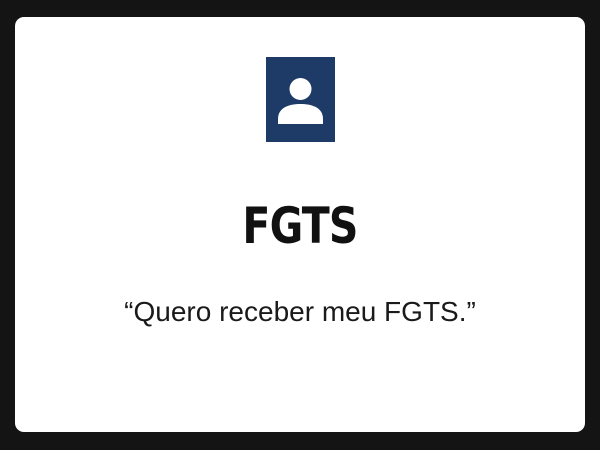  Describe the element at coordinates (300, 99) in the screenshot. I see `user-avatar-icon` at that location.